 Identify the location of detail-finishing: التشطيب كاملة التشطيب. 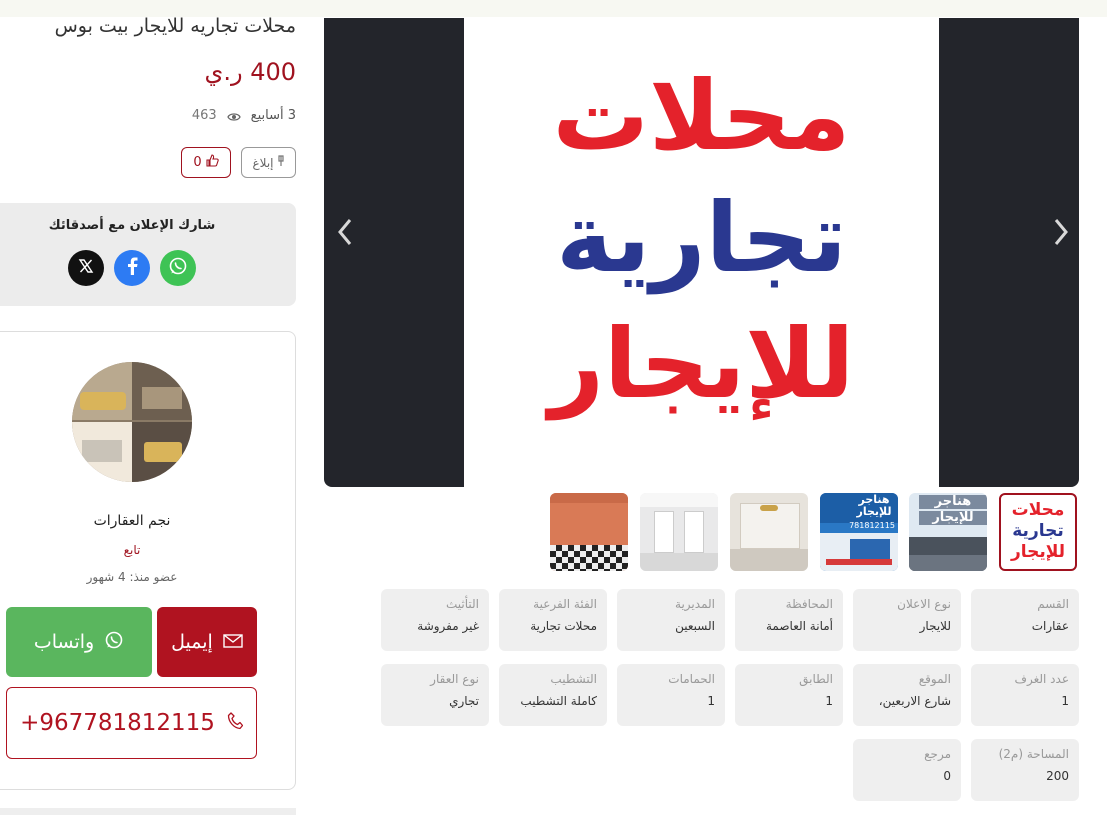
(553, 695).